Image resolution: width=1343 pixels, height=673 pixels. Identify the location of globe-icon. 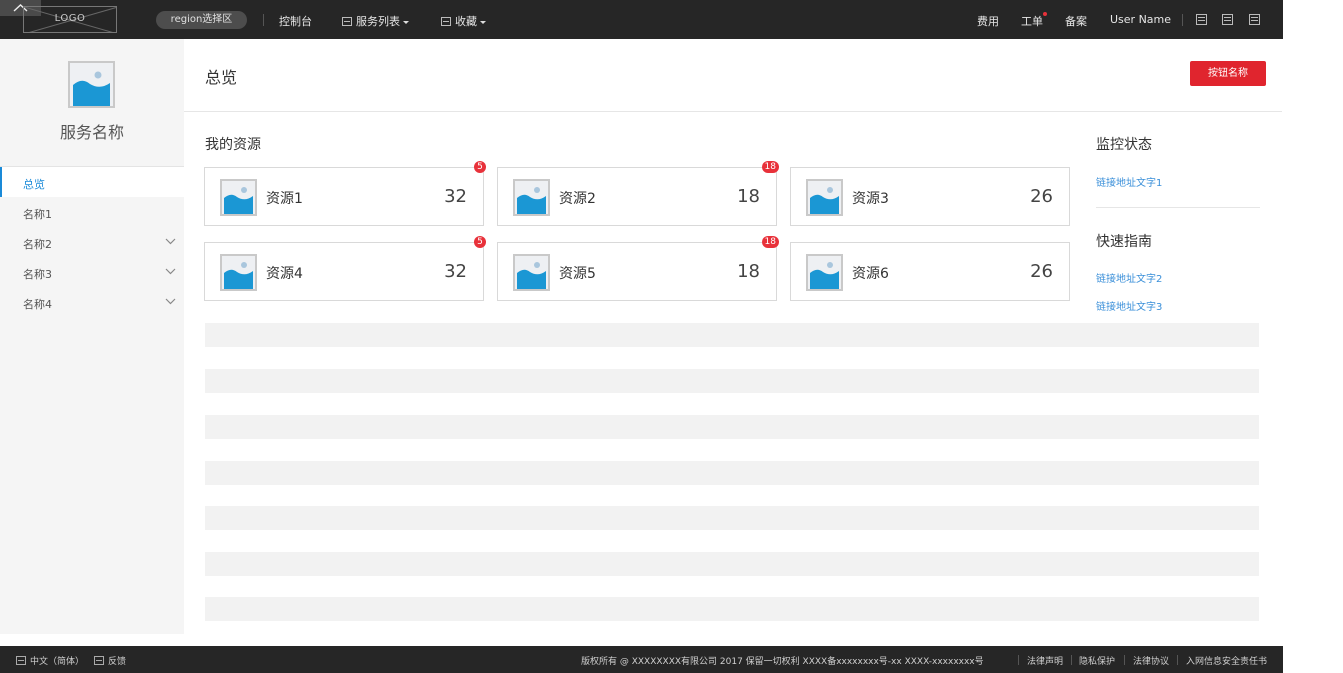
(21, 660).